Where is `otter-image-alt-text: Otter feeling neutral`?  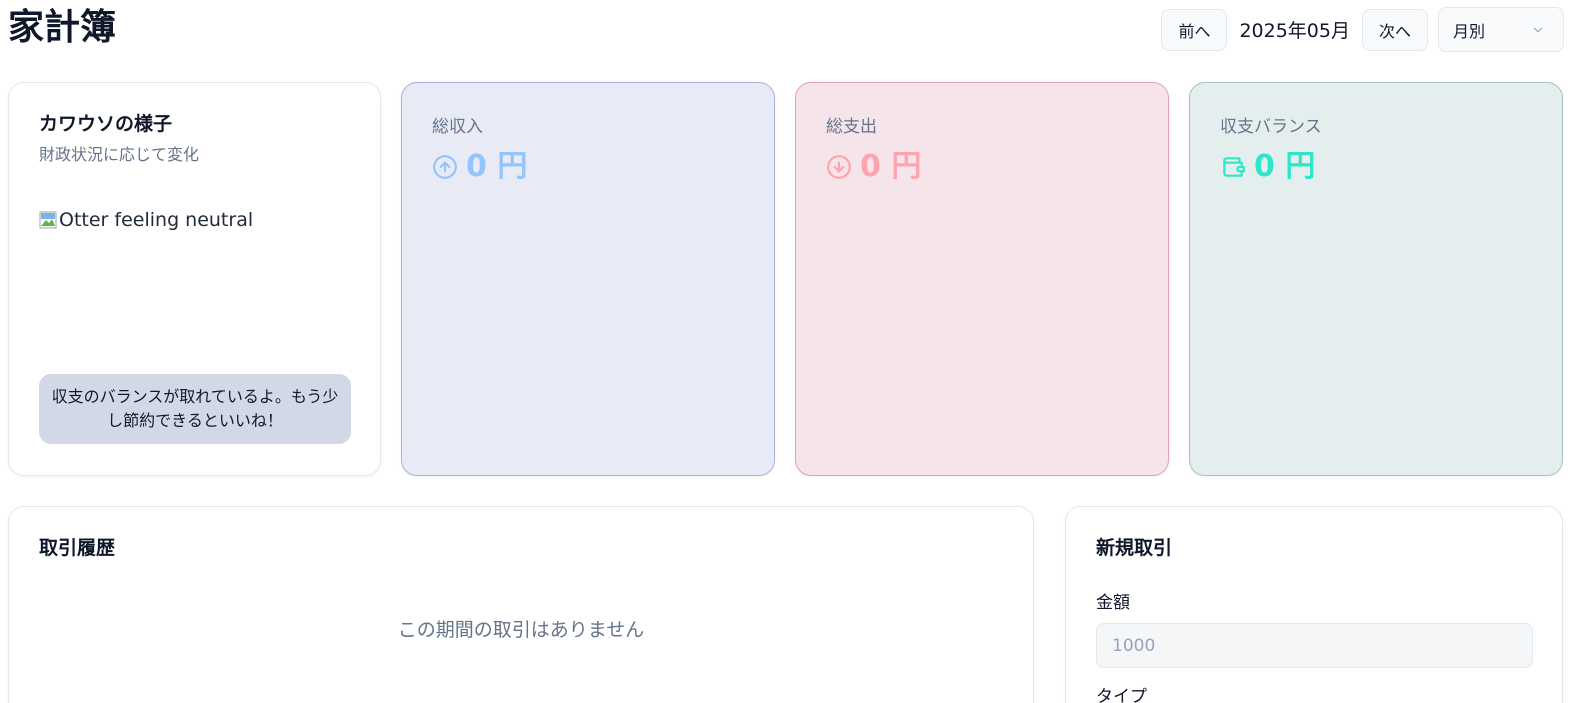
otter-image-alt-text: Otter feeling neutral is located at coordinates (156, 220).